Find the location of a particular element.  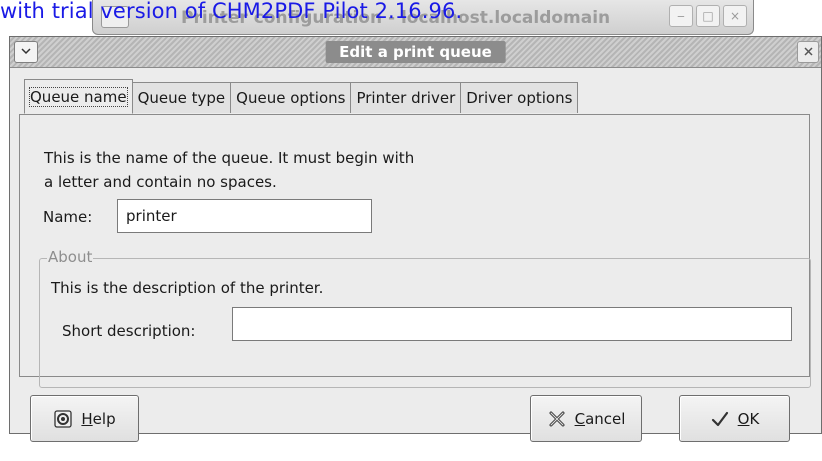

help-icon is located at coordinates (63, 419).